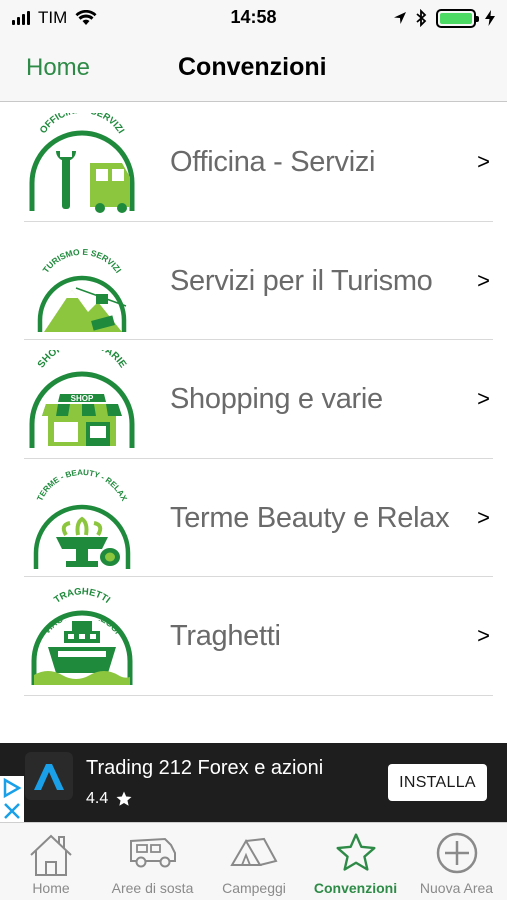  What do you see at coordinates (253, 782) in the screenshot?
I see `ad-banner: Trading 212 Forex e azioni 4.4 INSTALLA` at bounding box center [253, 782].